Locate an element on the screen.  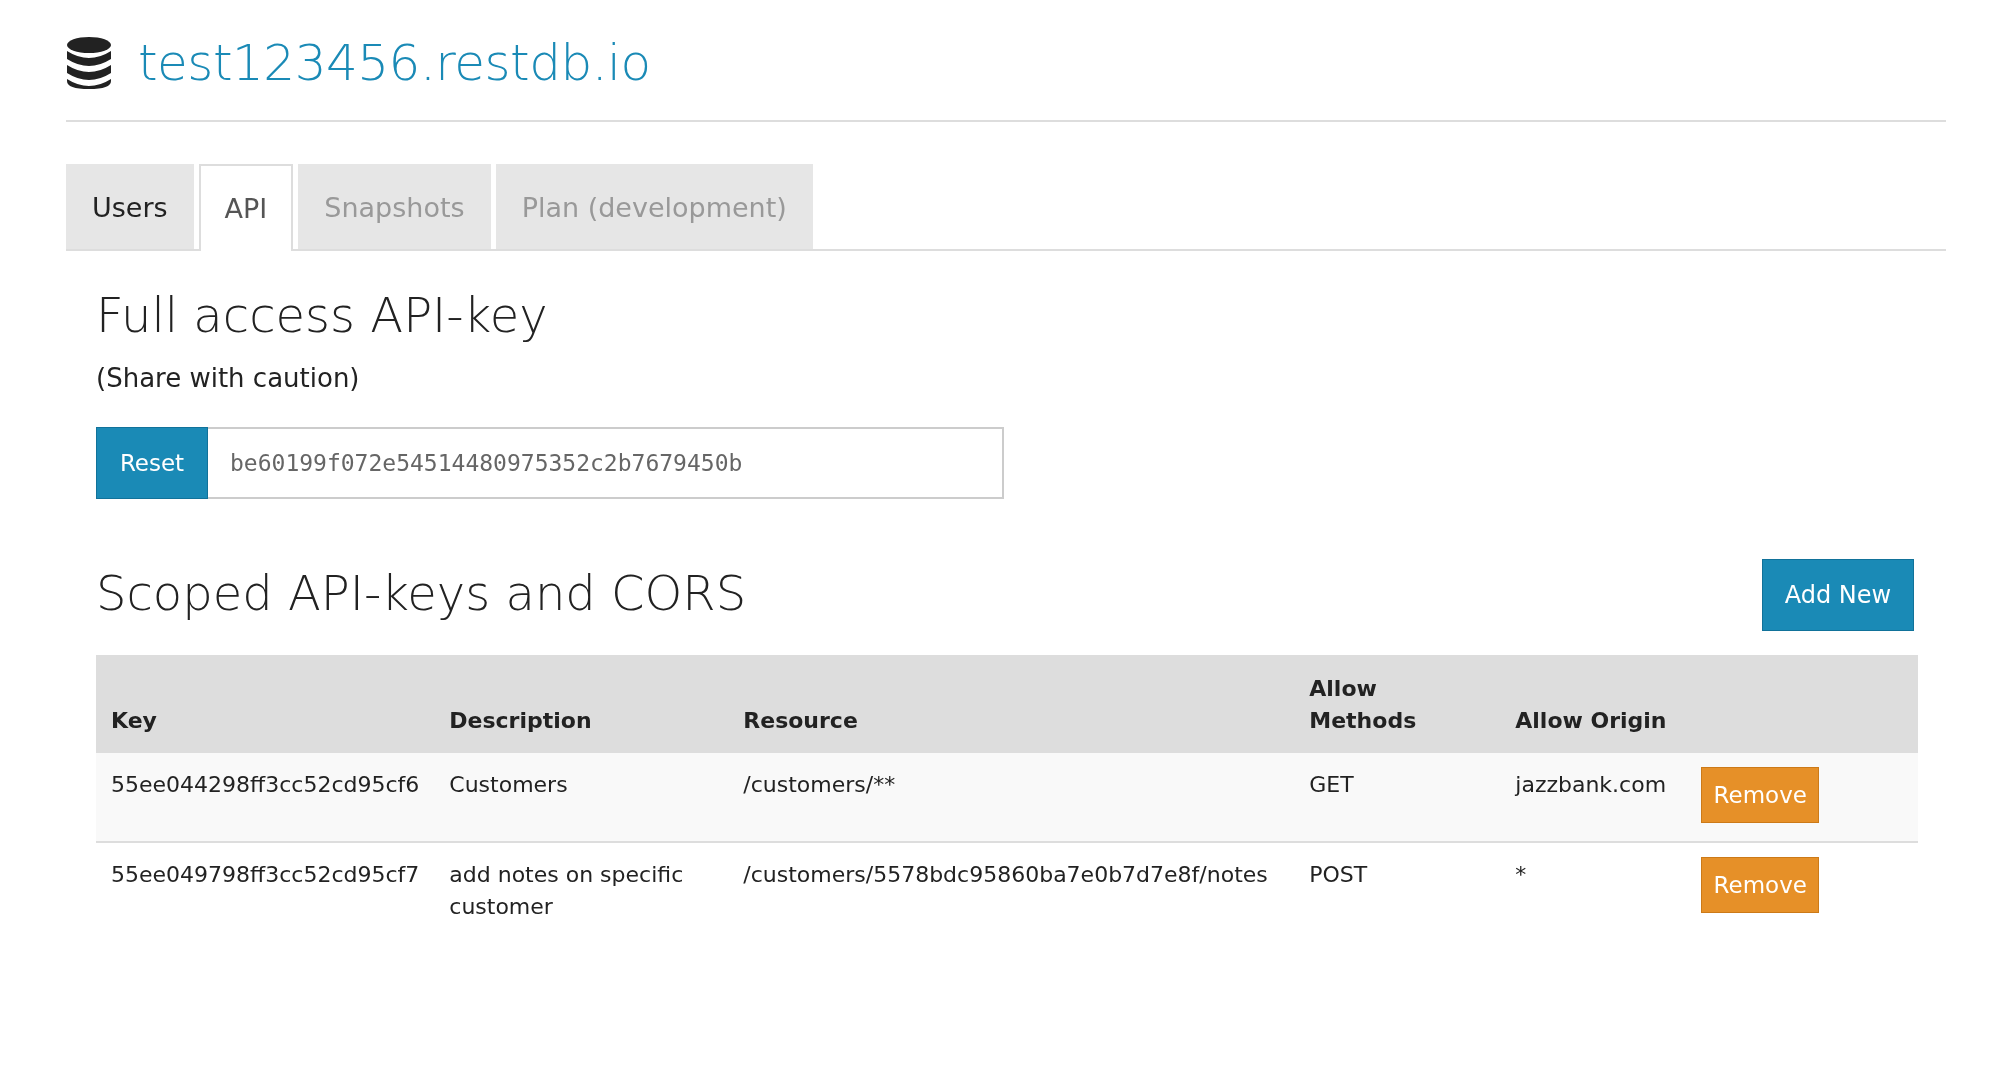
table-cell: * is located at coordinates (1593, 890).